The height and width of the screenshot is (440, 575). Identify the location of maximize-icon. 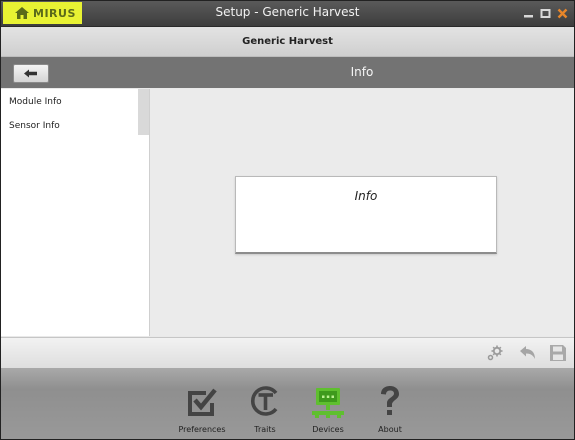
(545, 13).